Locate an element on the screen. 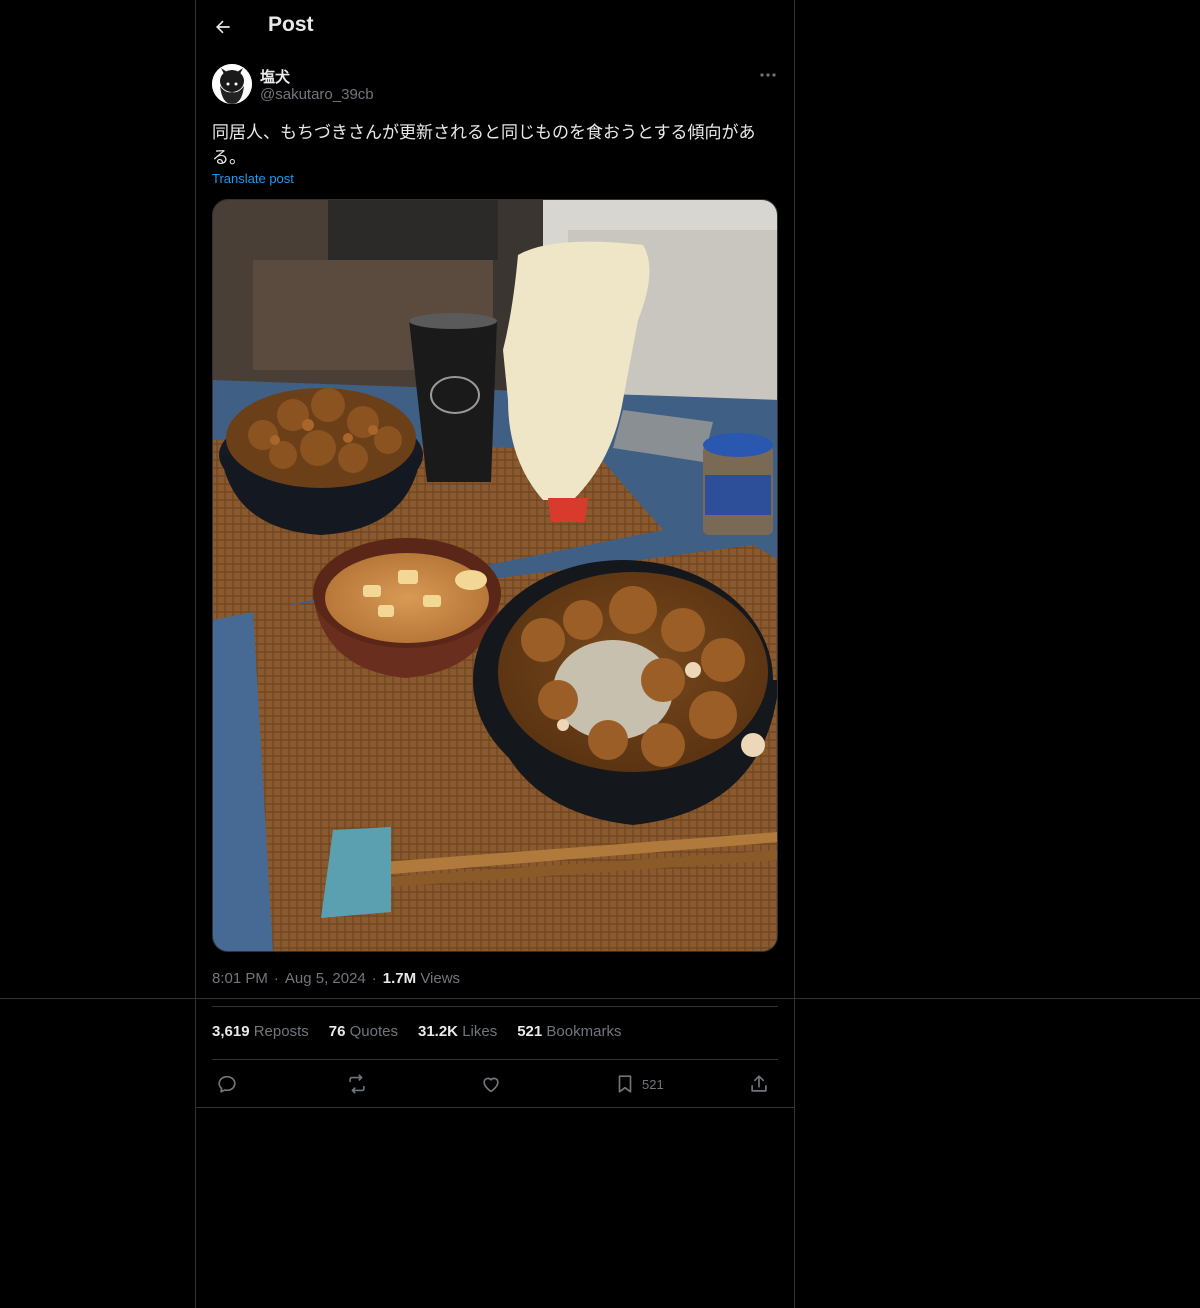  back-button is located at coordinates (223, 27).